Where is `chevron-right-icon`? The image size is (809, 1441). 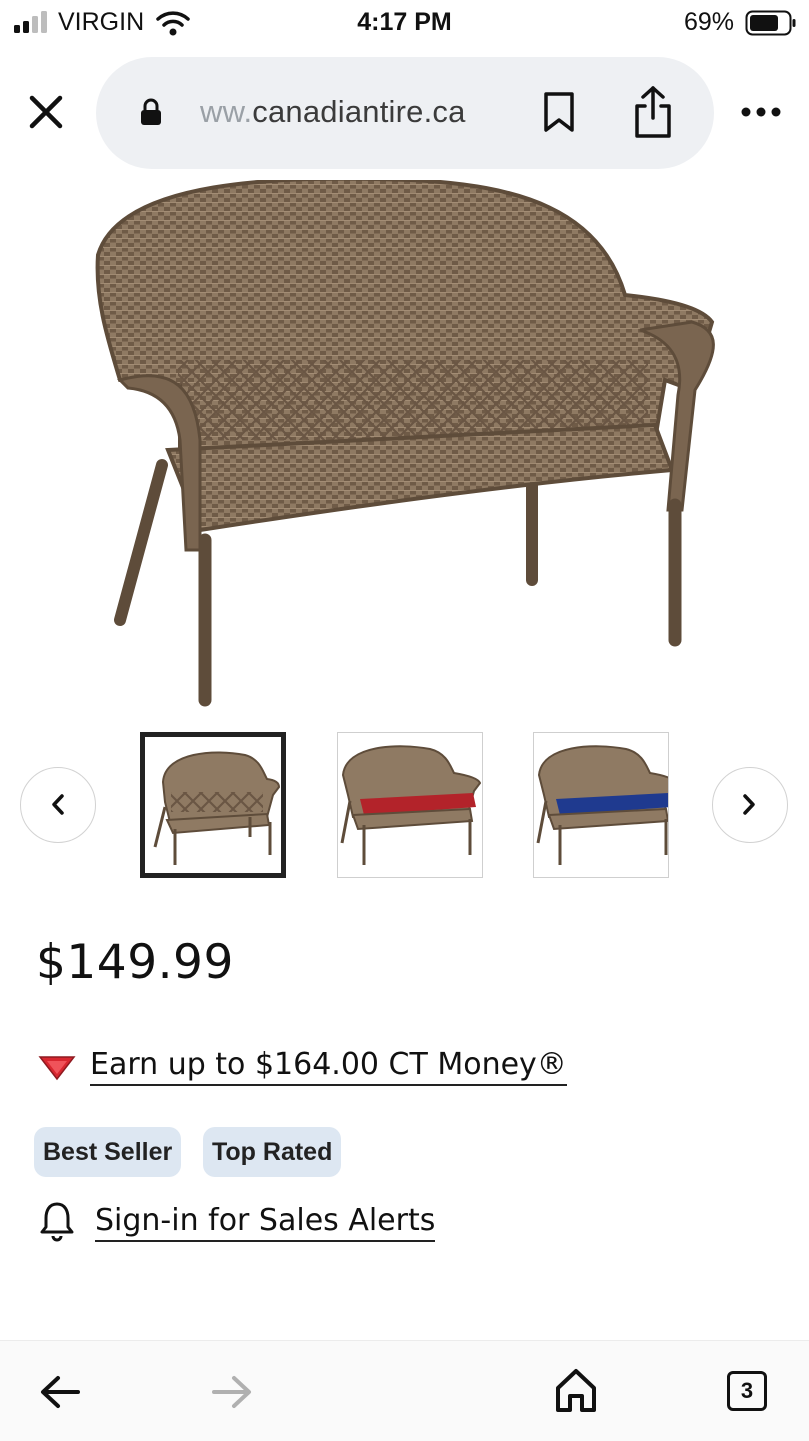
chevron-right-icon is located at coordinates (749, 804).